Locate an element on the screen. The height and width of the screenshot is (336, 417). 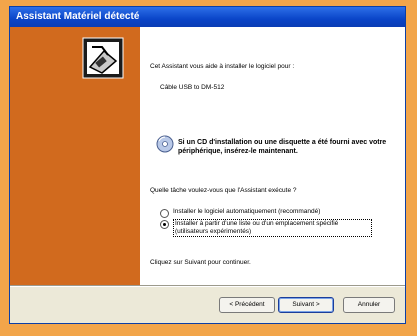
cd-icon is located at coordinates (165, 144).